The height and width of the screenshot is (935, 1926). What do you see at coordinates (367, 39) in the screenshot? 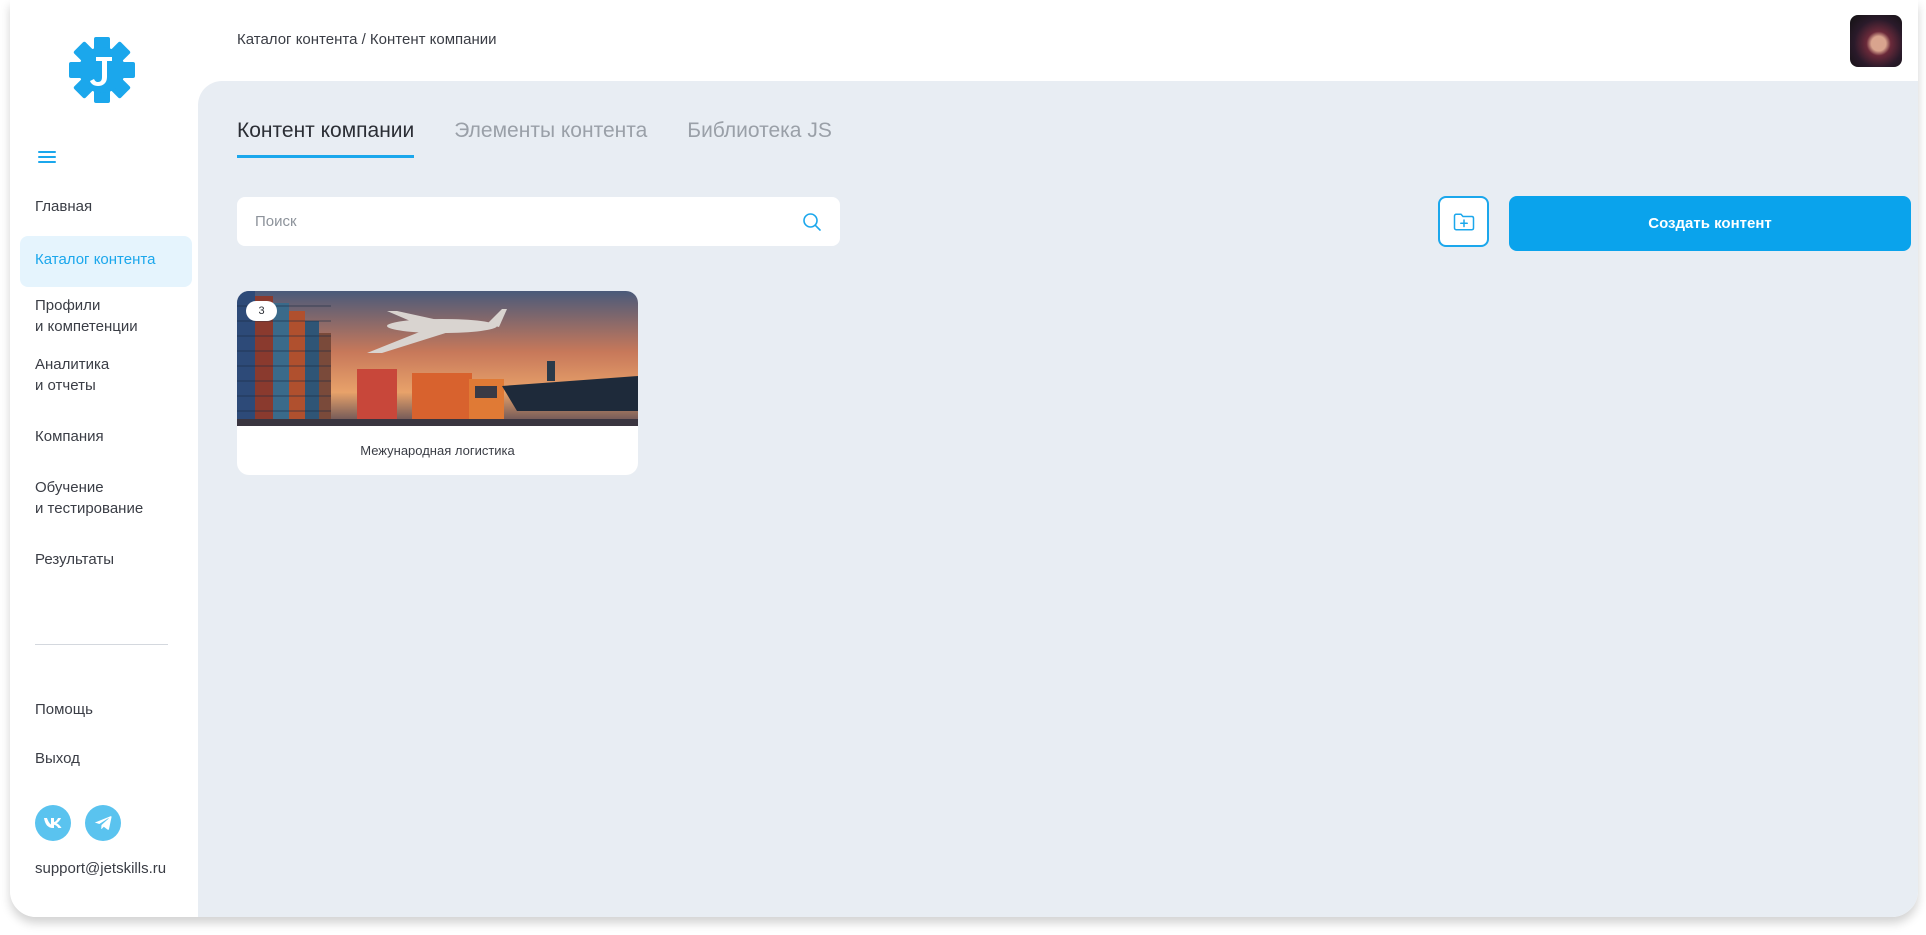
I see `breadcrumb: Каталог контента / Контент компании` at bounding box center [367, 39].